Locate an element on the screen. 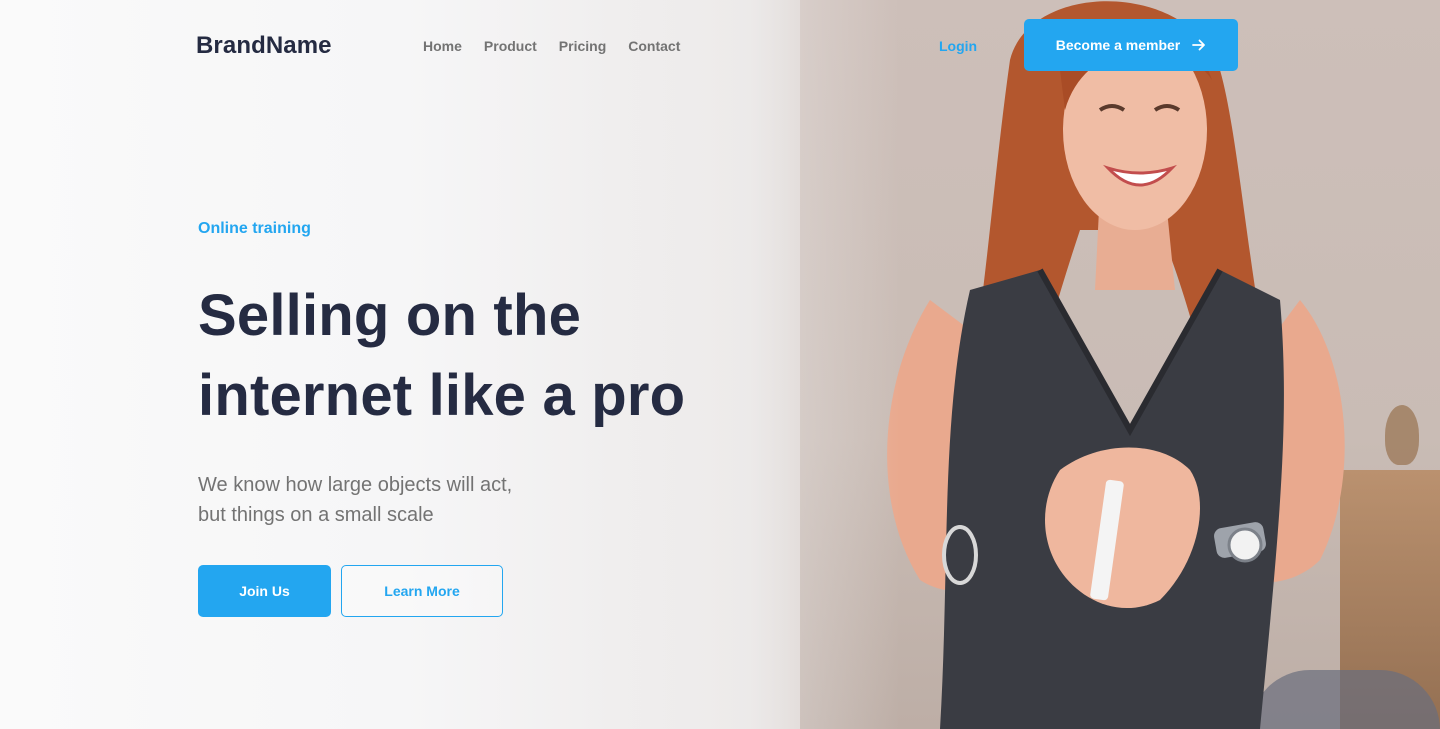 The height and width of the screenshot is (729, 1440). nav-item-home: Home is located at coordinates (442, 46).